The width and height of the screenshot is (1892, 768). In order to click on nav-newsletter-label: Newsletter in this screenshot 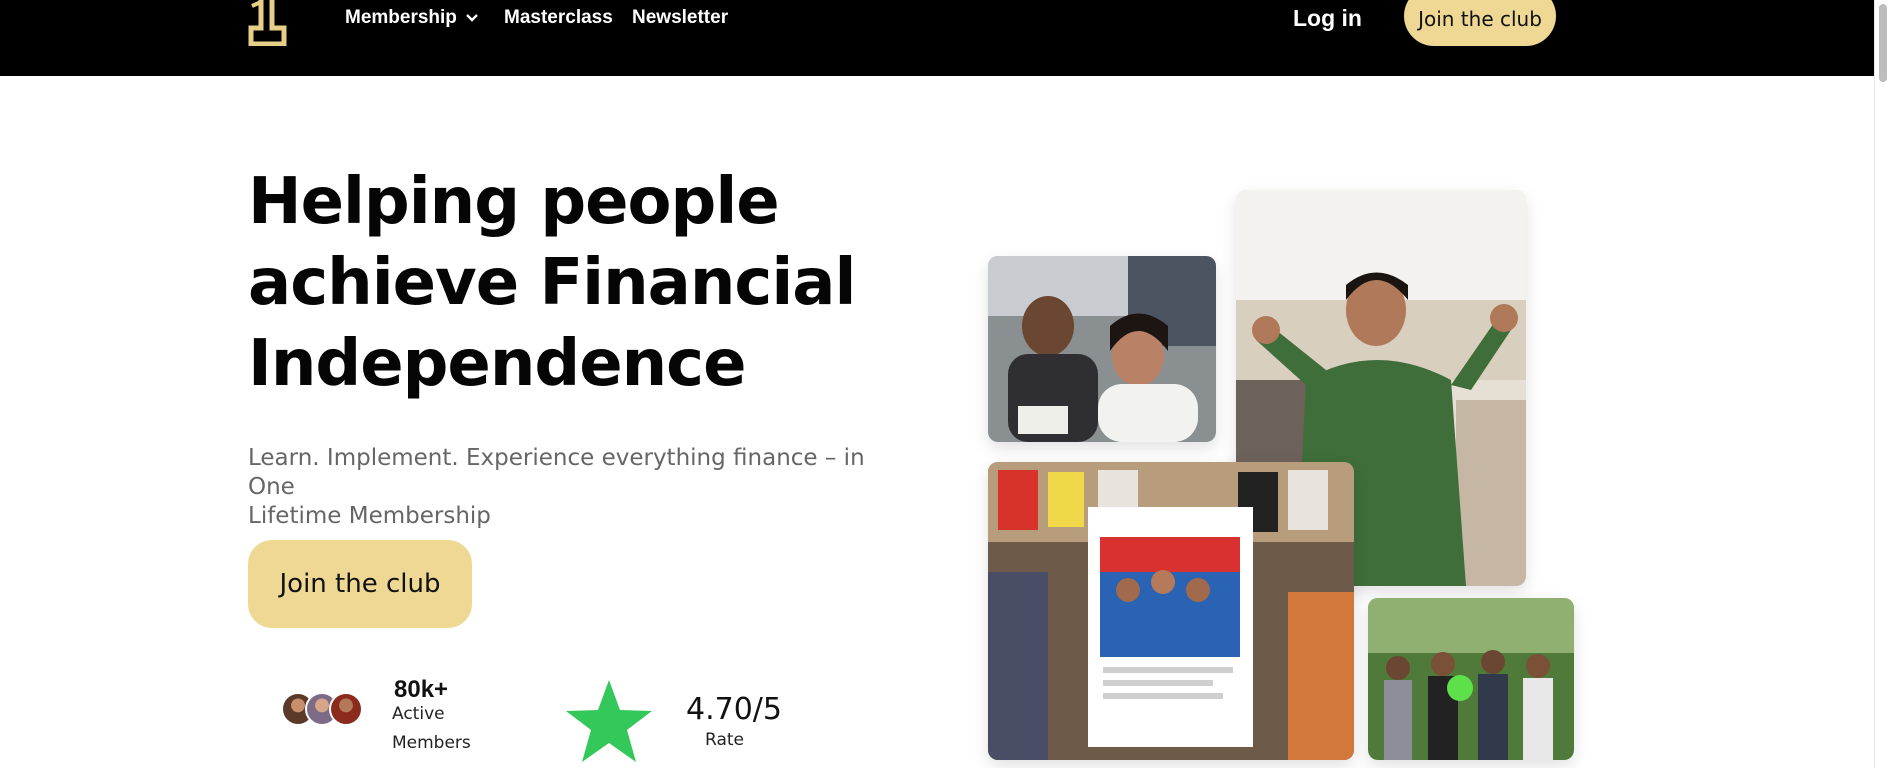, I will do `click(680, 17)`.